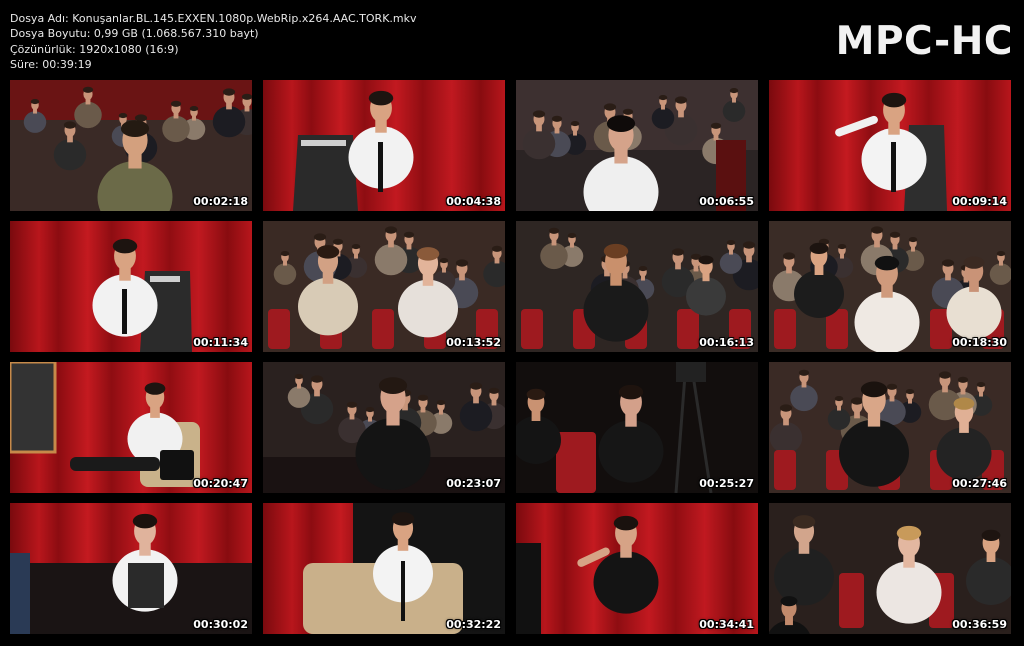  I want to click on thumbnail-frame: 00:34:41, so click(637, 568).